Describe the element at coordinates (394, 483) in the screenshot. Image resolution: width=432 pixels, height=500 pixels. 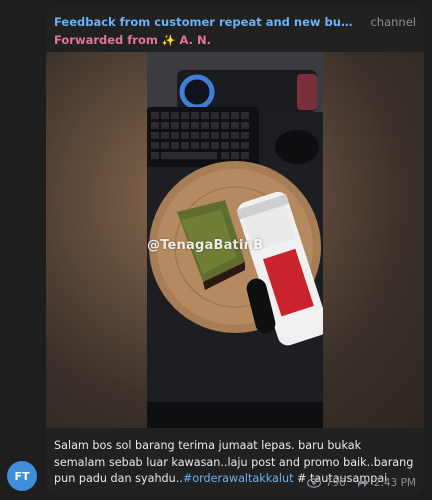
I see `message-time: 2:43 PM` at that location.